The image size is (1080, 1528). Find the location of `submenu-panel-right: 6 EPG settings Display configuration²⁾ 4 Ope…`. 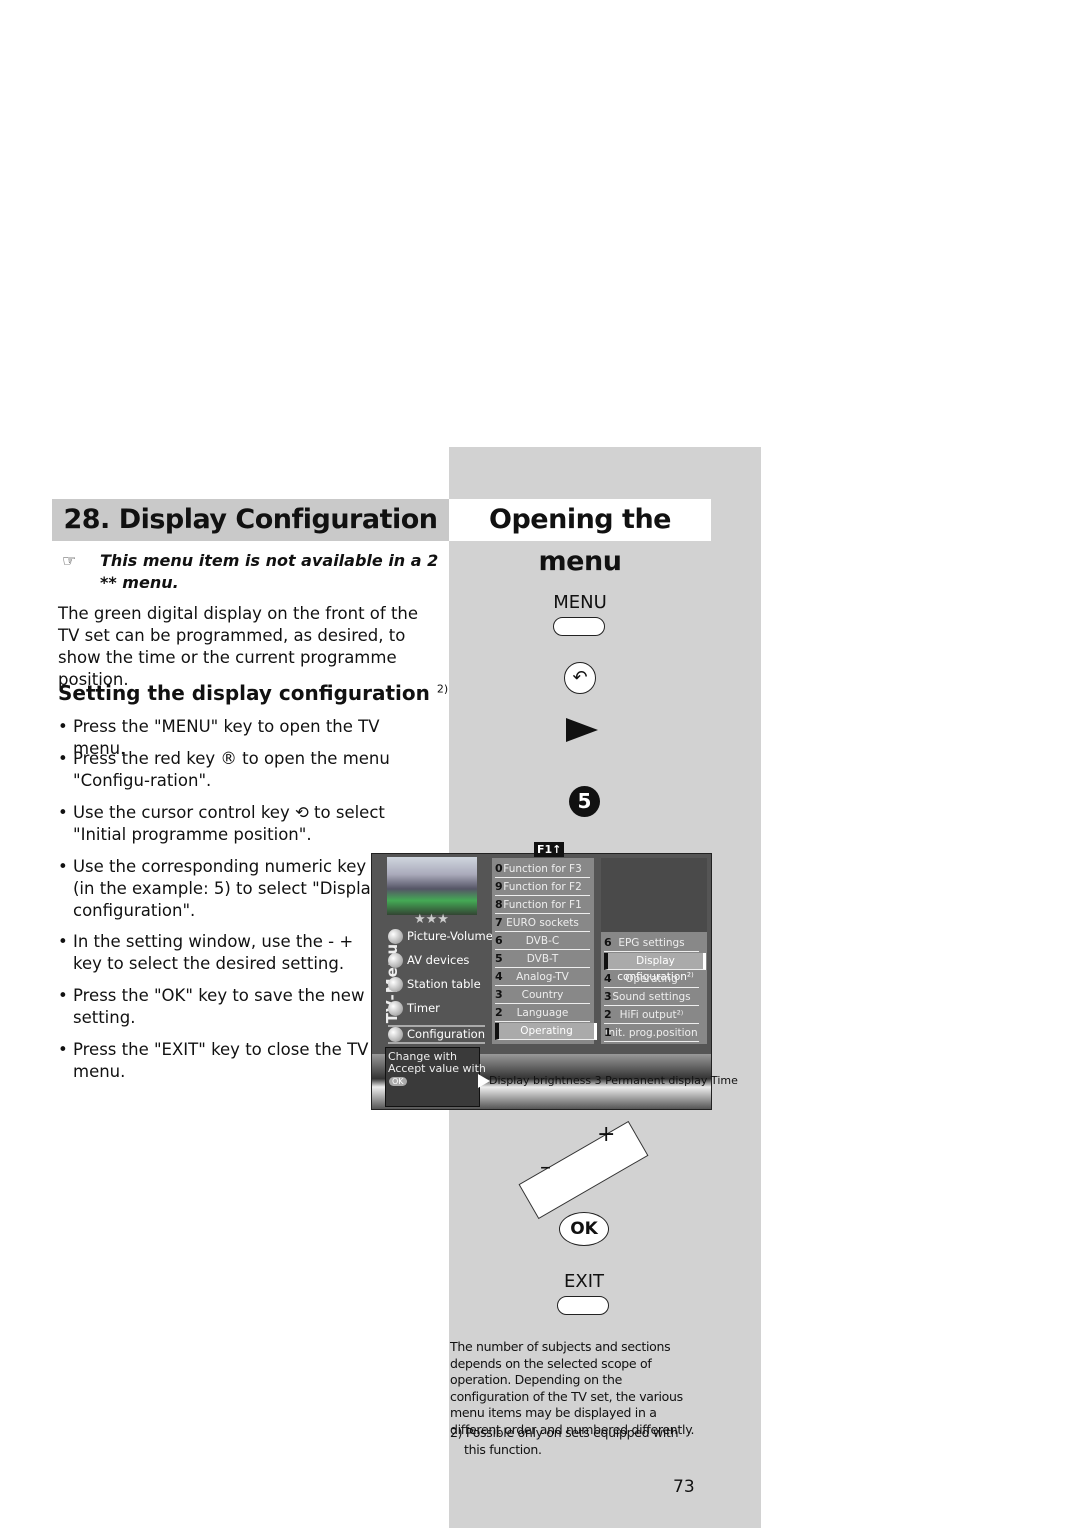

submenu-panel-right: 6 EPG settings Display configuration²⁾ 4 Ope… is located at coordinates (654, 988).